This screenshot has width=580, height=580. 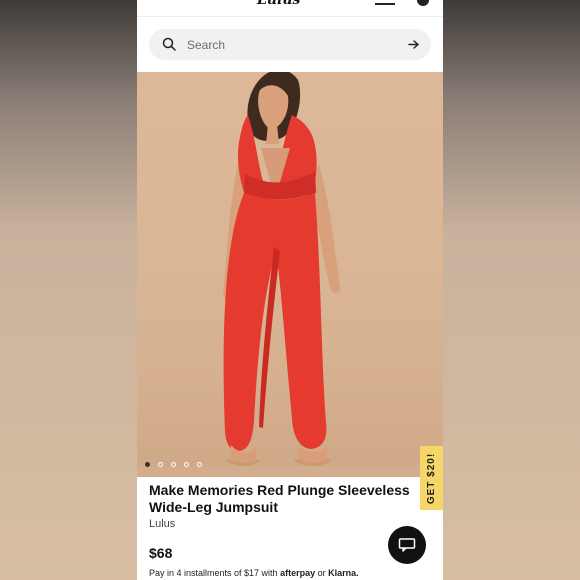 I want to click on brand-logo: Lulus, so click(x=284, y=4).